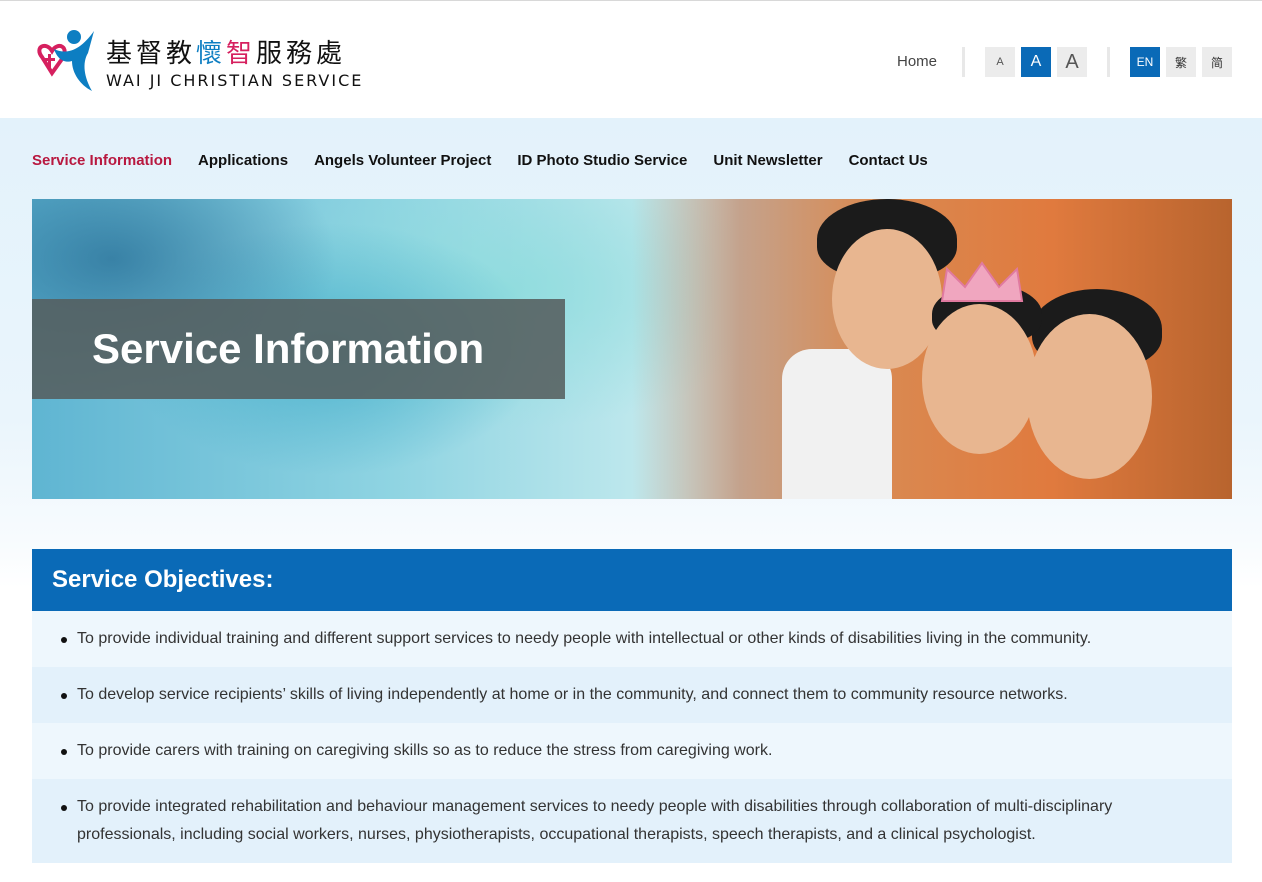  I want to click on objectives-header: Service Objectives:, so click(632, 580).